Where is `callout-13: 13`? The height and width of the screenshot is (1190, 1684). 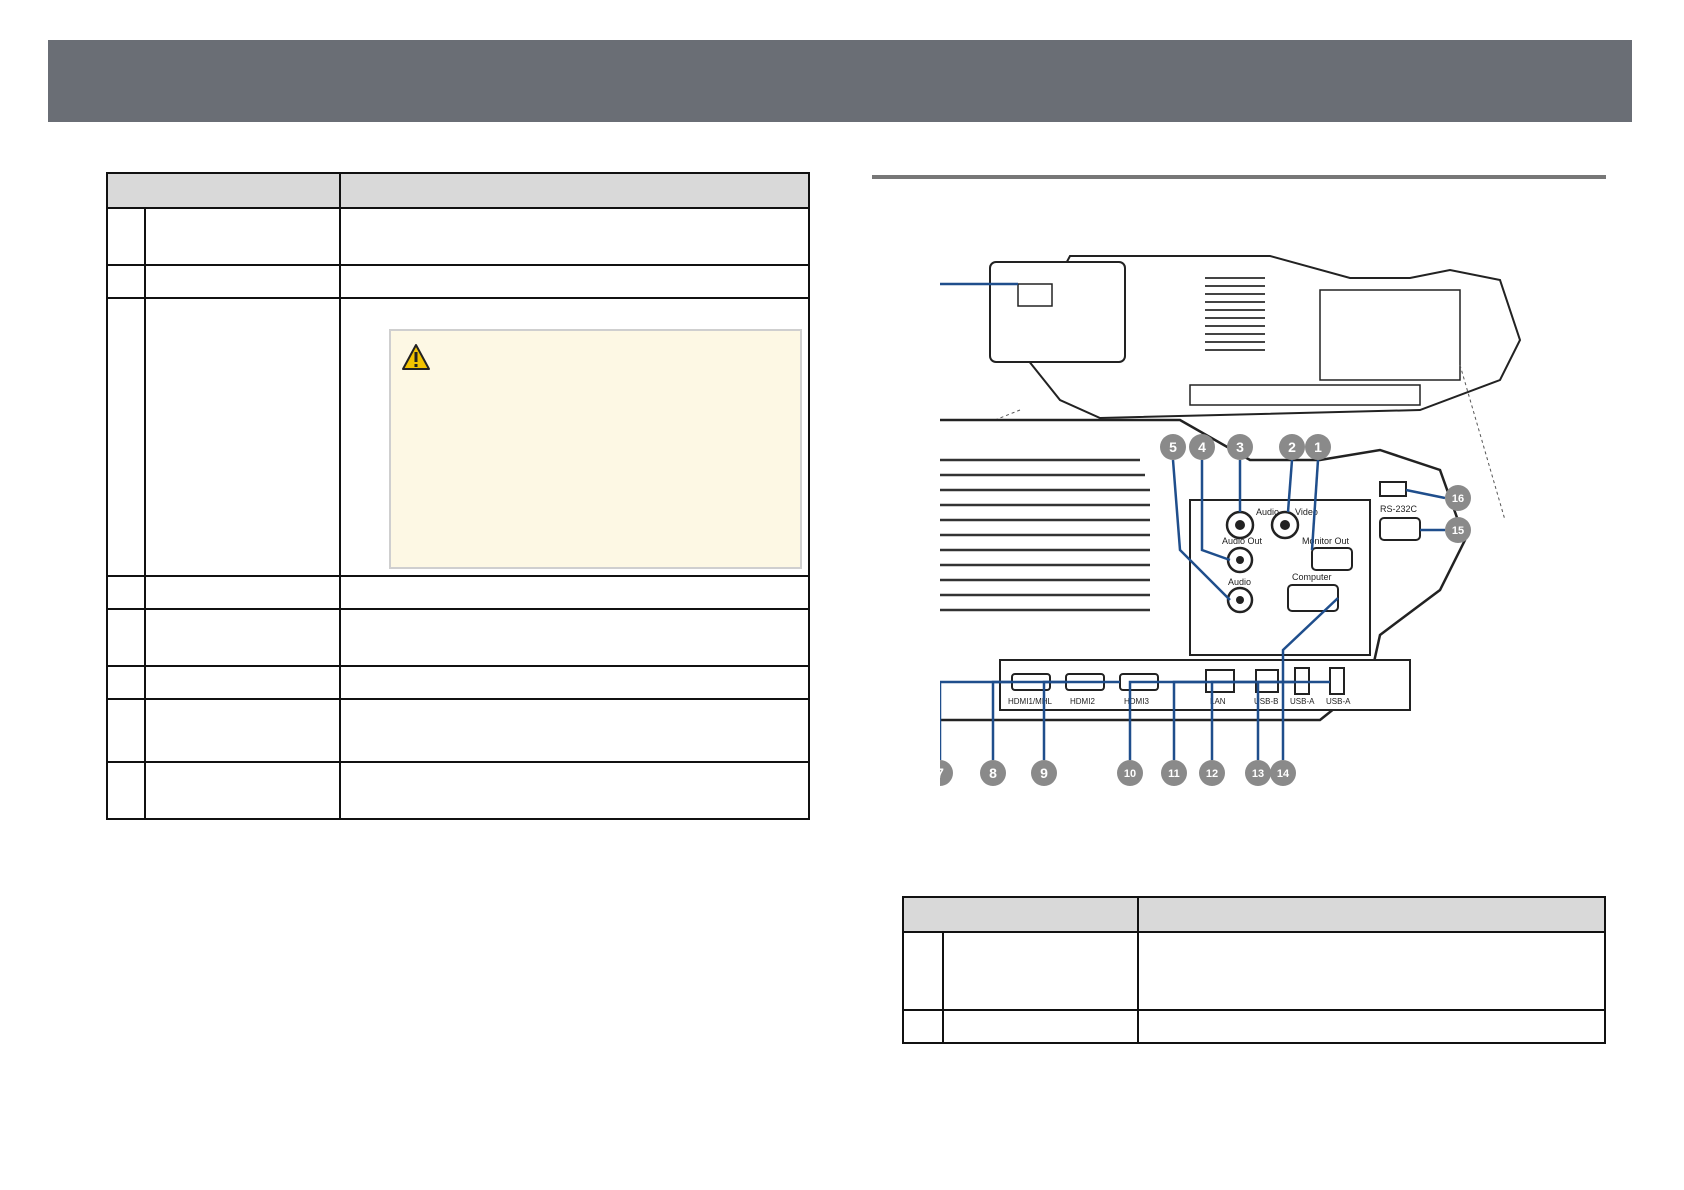 callout-13: 13 is located at coordinates (1258, 773).